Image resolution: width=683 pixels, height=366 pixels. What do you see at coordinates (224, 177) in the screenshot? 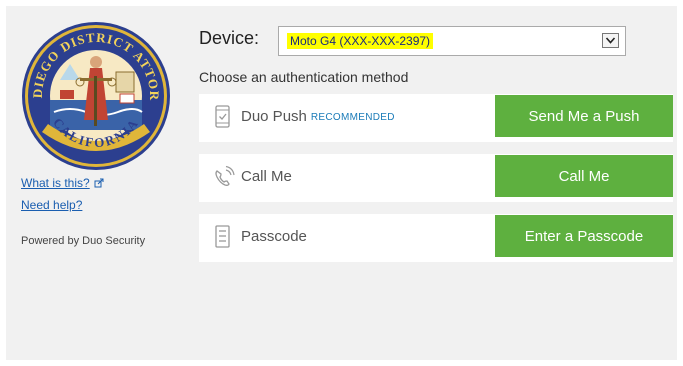
I see `phone-call-icon` at bounding box center [224, 177].